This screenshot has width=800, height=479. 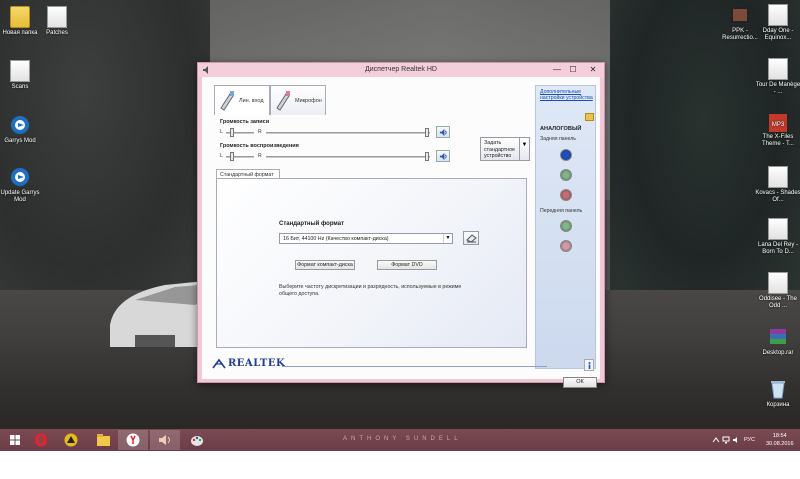 I want to click on minimize-button: —, so click(x=557, y=70).